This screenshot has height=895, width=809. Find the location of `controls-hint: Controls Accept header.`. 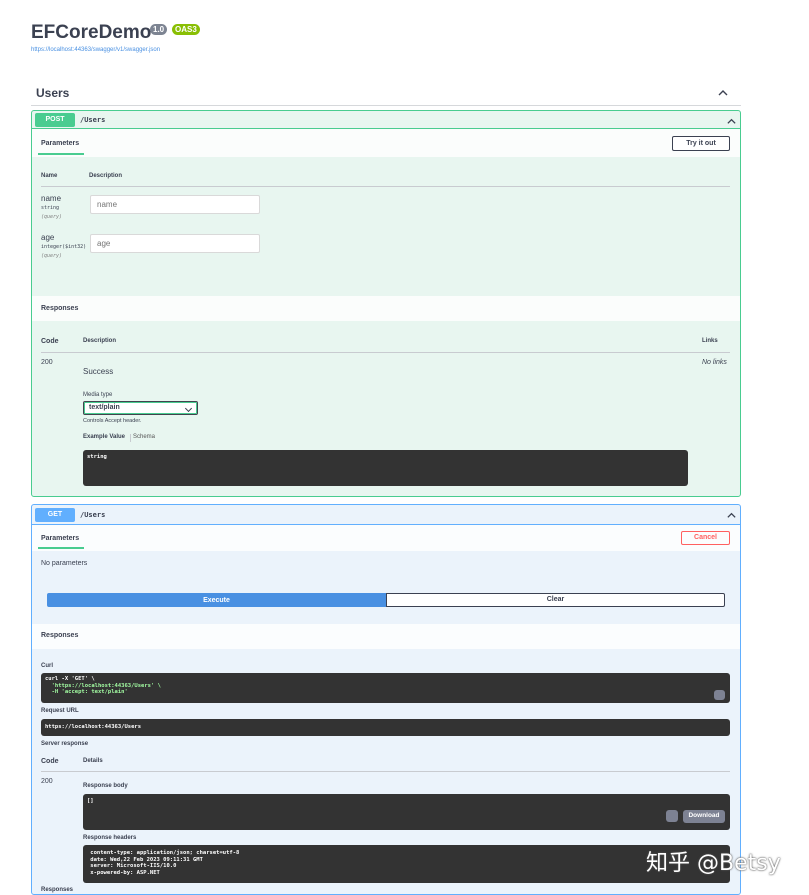

controls-hint: Controls Accept header. is located at coordinates (112, 421).